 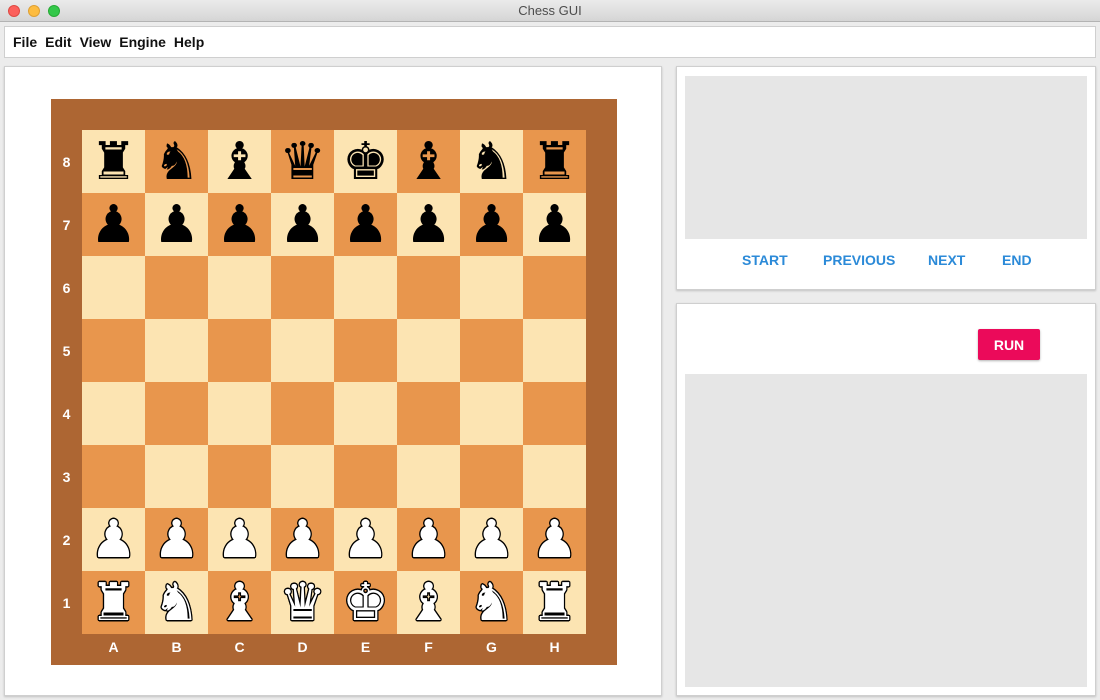 I want to click on square-c8: ♝, so click(x=239, y=161).